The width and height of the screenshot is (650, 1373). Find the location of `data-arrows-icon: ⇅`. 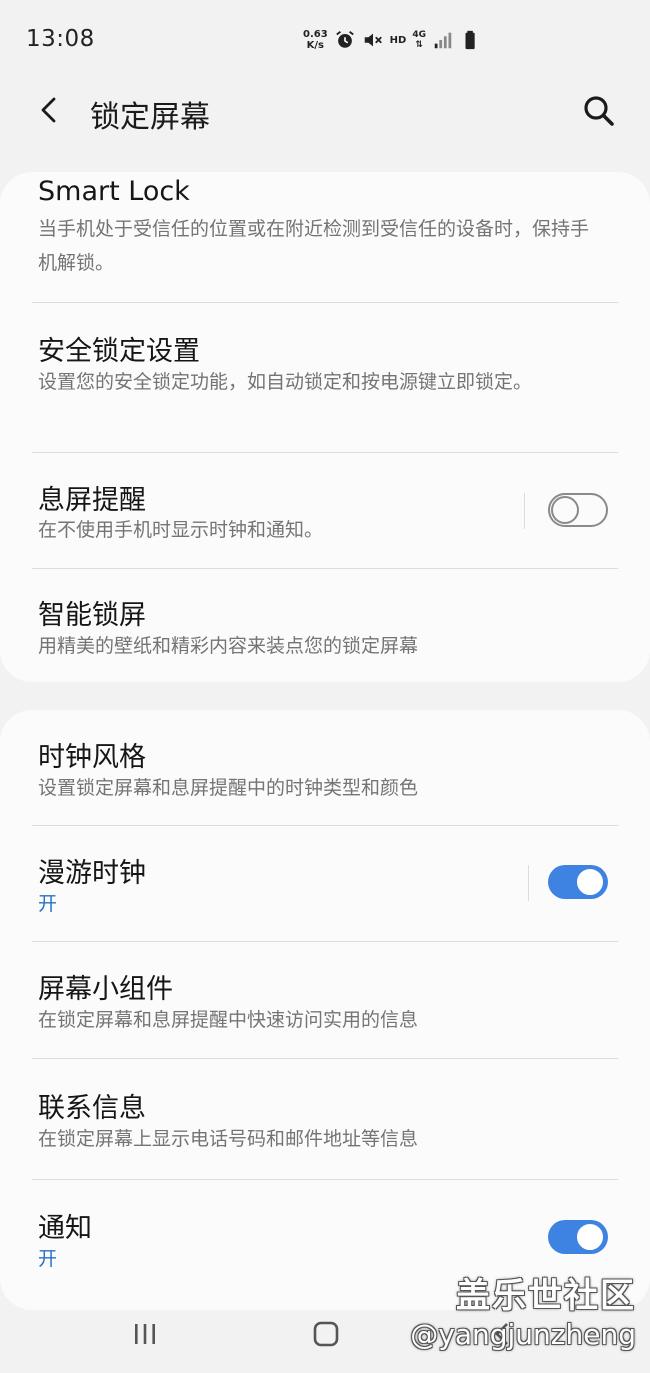

data-arrows-icon: ⇅ is located at coordinates (419, 45).